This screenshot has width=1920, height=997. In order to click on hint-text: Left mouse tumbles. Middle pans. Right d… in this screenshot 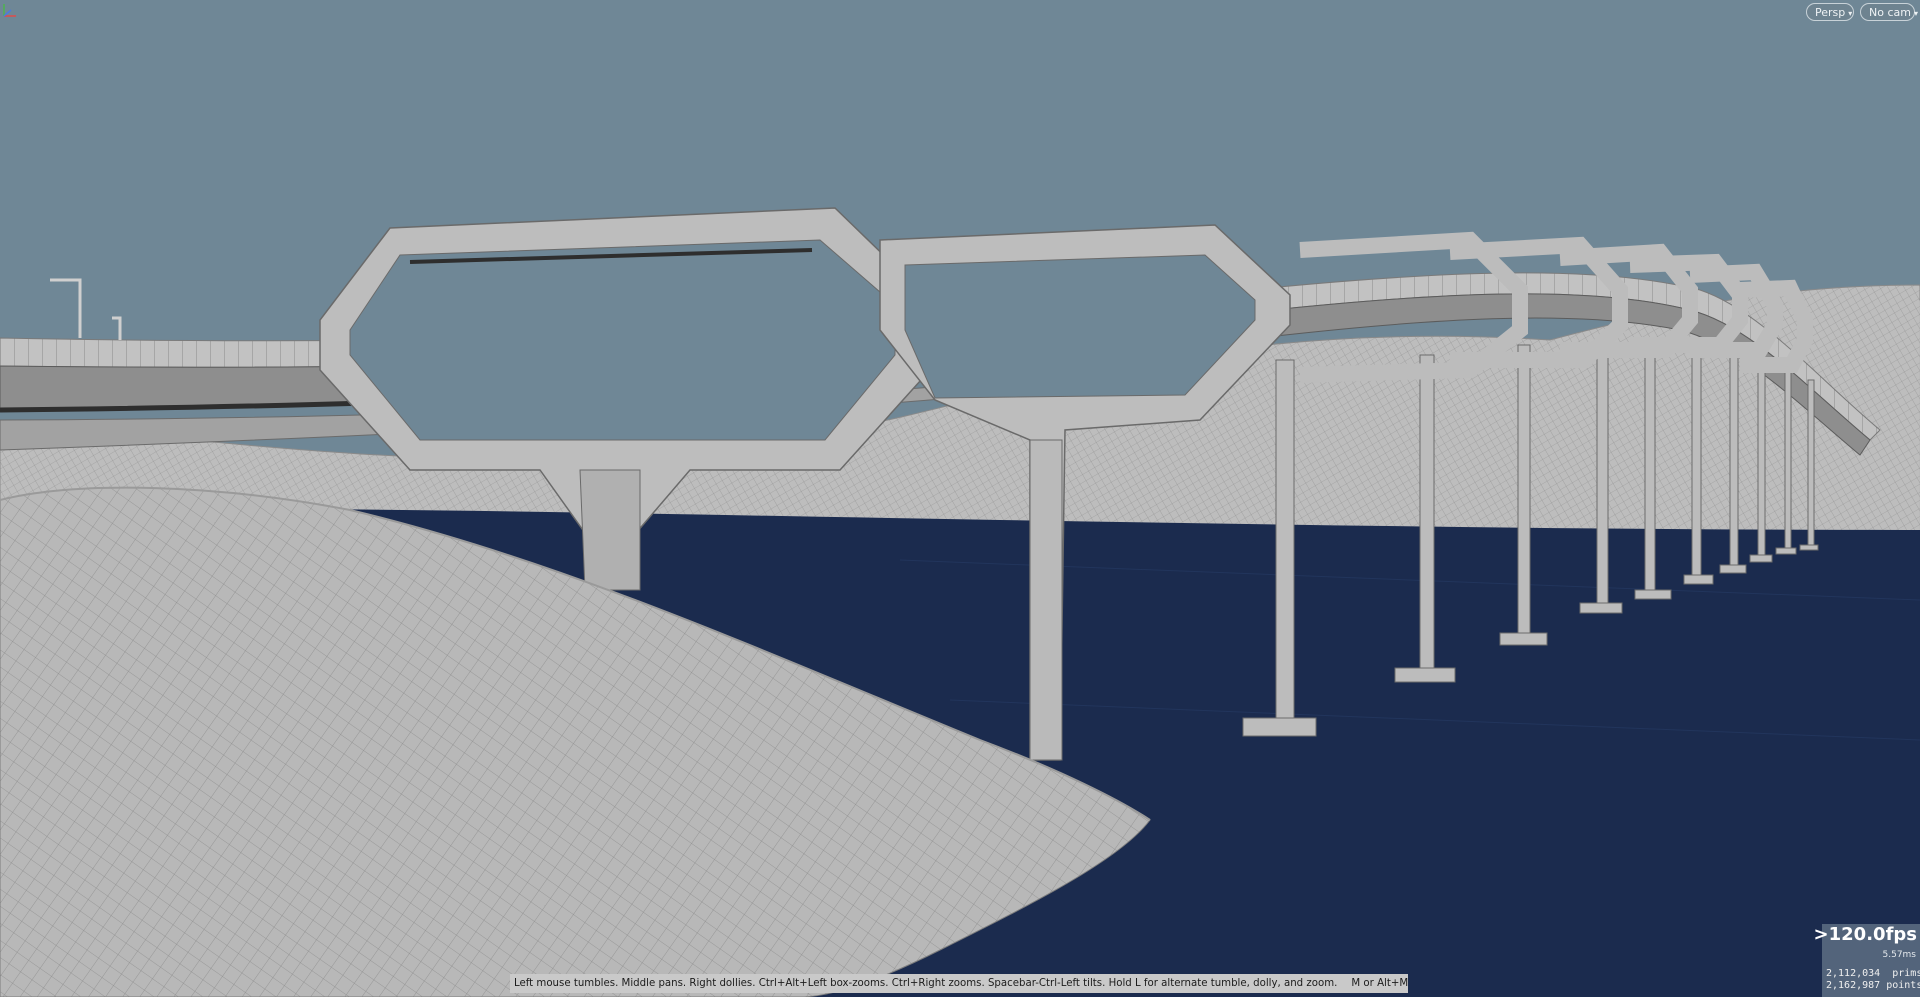, I will do `click(926, 983)`.